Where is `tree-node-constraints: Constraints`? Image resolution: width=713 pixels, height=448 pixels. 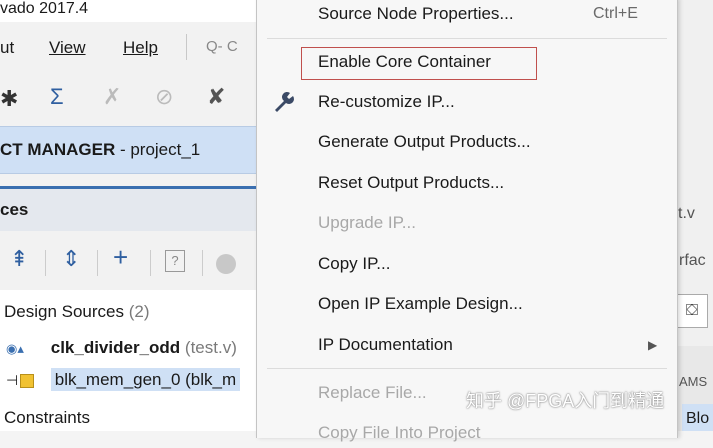 tree-node-constraints: Constraints is located at coordinates (47, 417).